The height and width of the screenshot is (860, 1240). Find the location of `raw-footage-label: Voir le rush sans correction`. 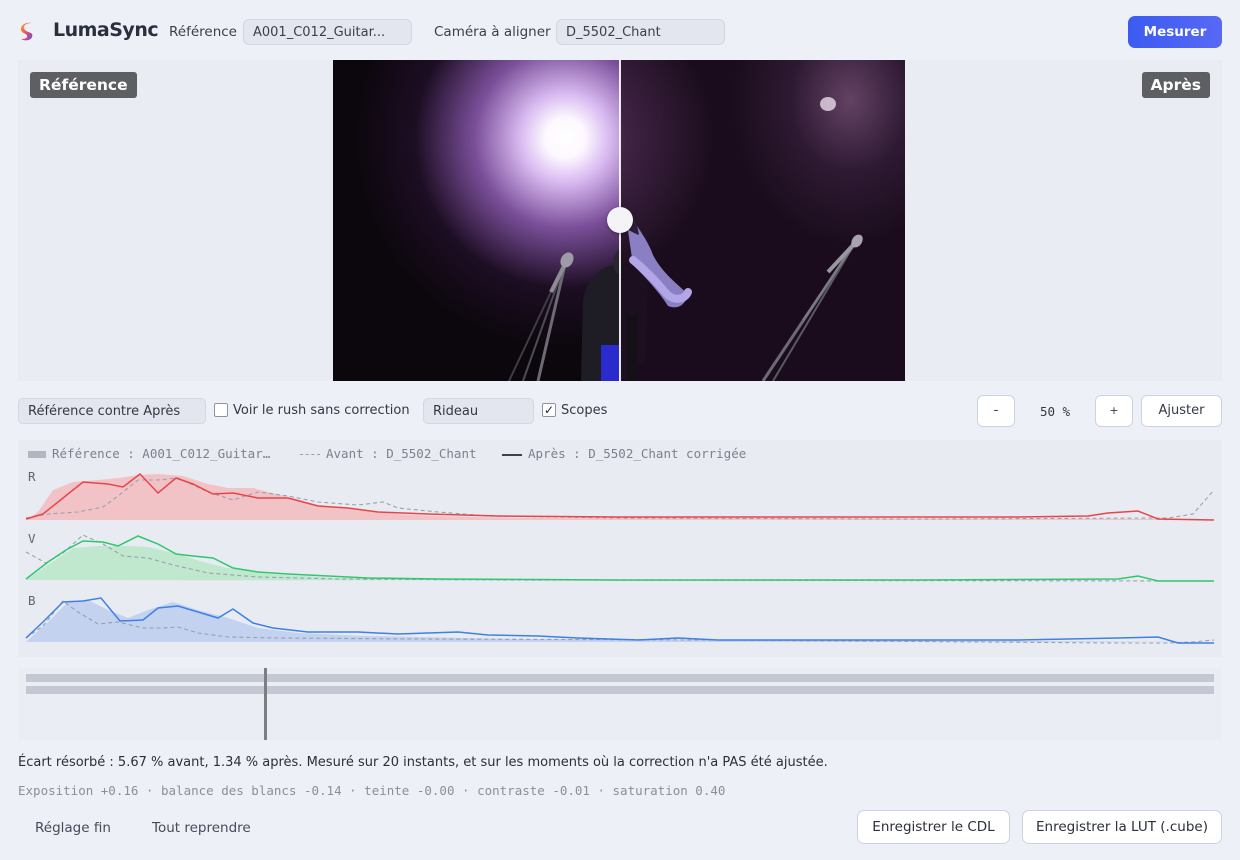

raw-footage-label: Voir le rush sans correction is located at coordinates (321, 410).